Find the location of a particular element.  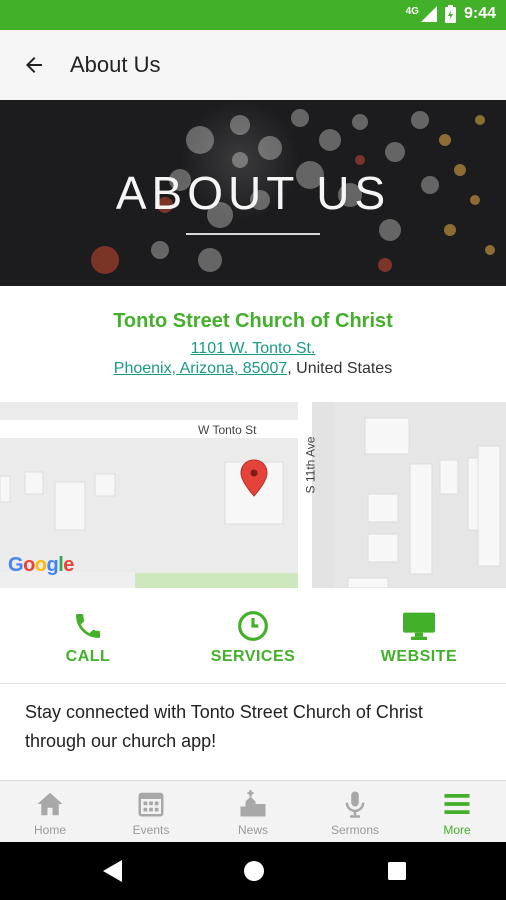

website-button: WEBSITE is located at coordinates (419, 638).